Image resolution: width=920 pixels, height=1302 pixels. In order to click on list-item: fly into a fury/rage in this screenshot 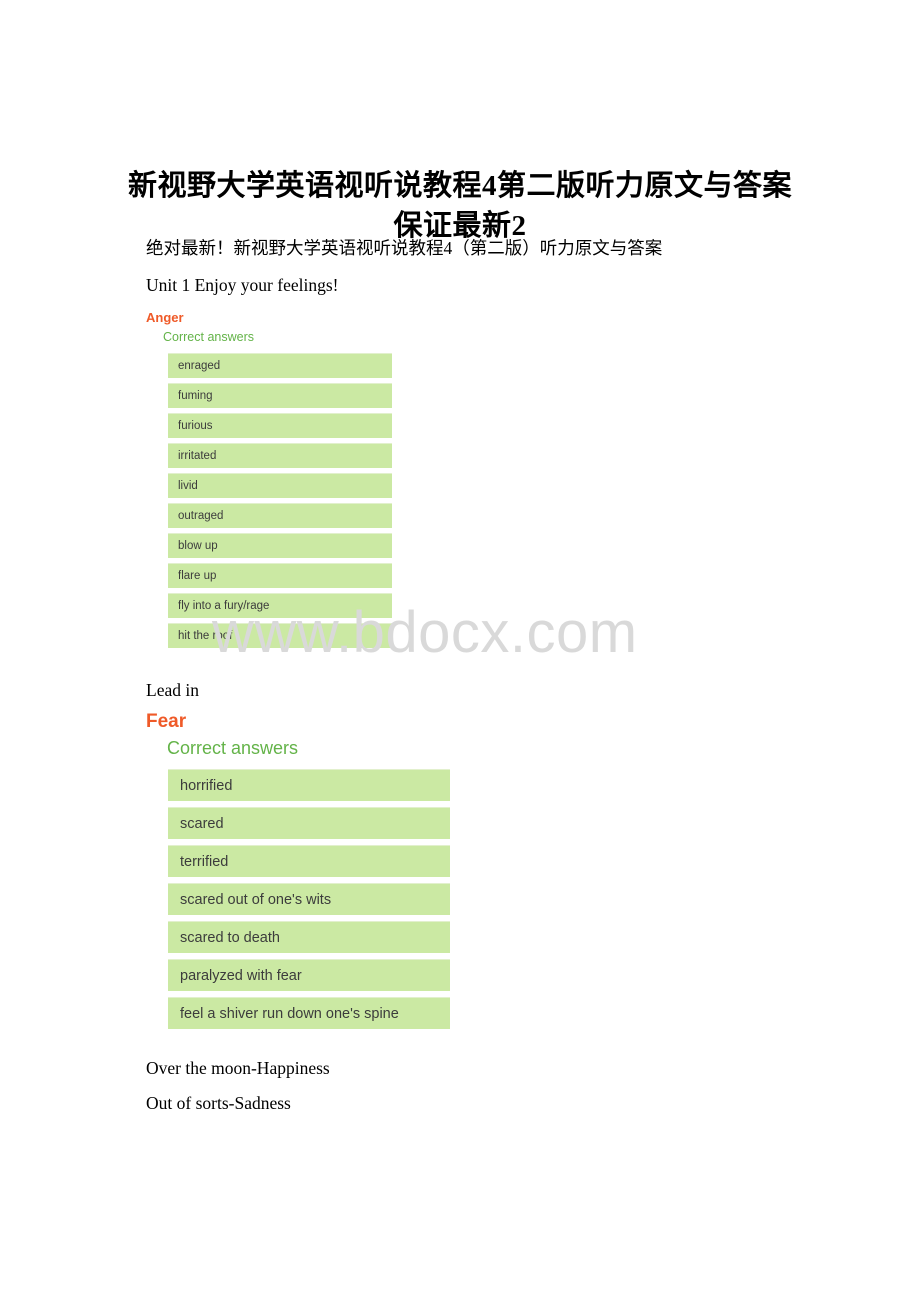, I will do `click(280, 605)`.